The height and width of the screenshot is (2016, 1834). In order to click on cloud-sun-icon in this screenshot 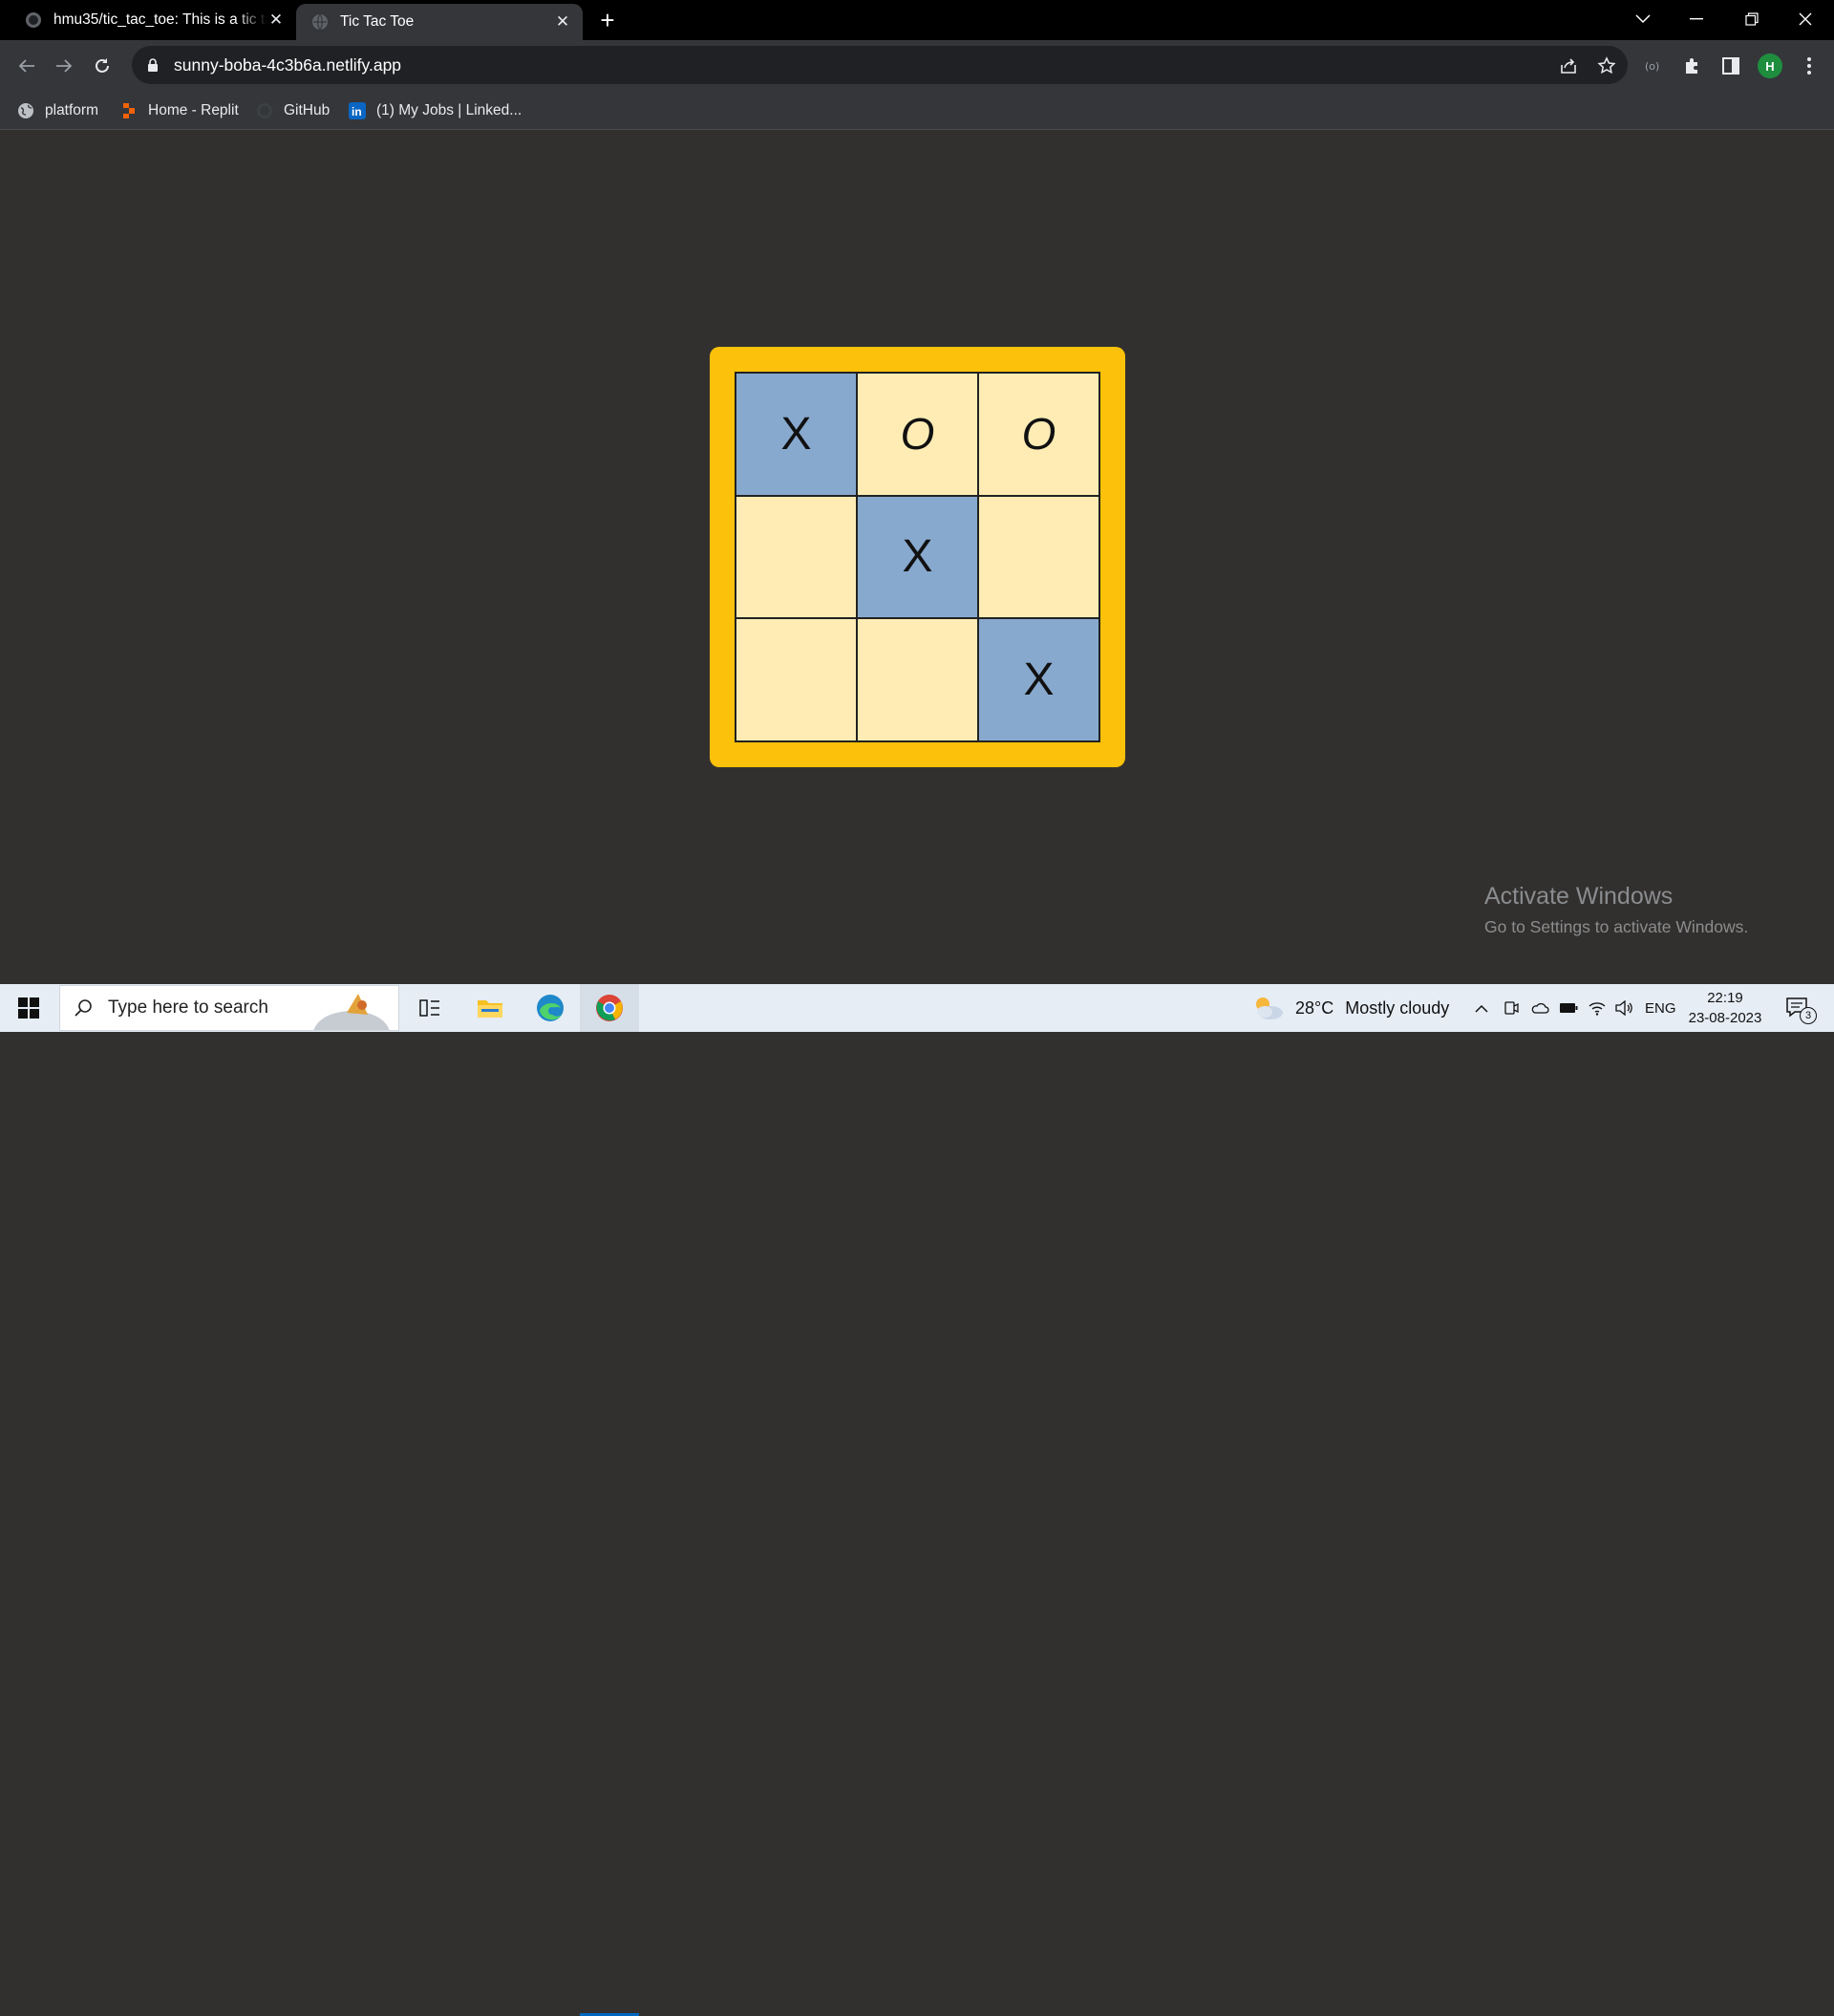, I will do `click(1269, 1008)`.